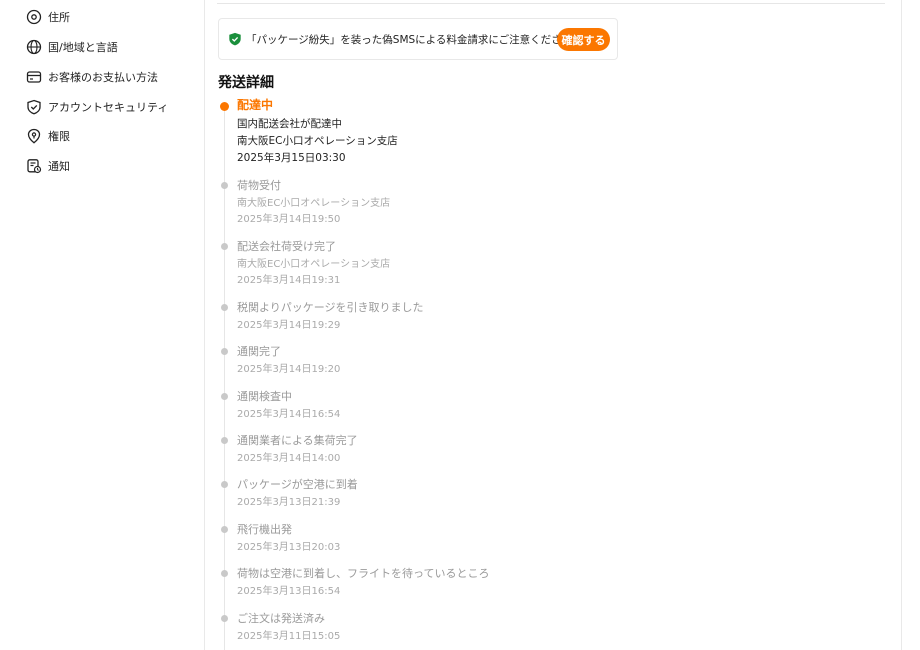 The image size is (920, 650). I want to click on sidebar-item-permissions: 権限, so click(48, 136).